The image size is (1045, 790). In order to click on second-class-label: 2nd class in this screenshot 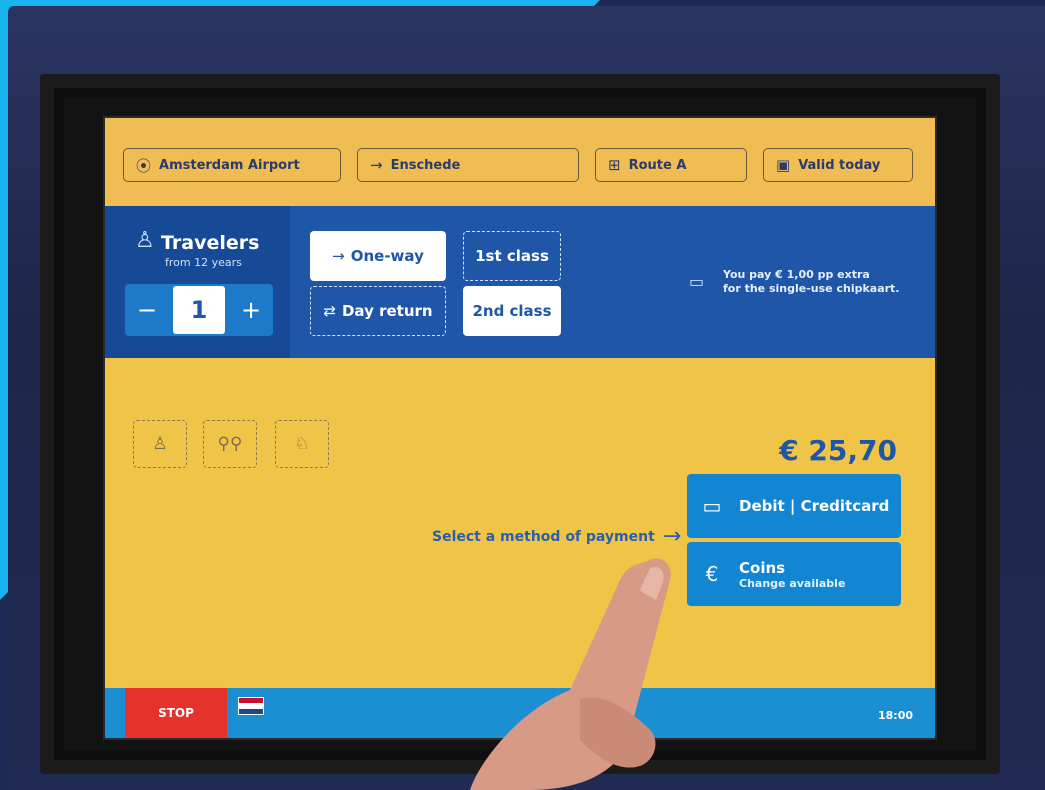, I will do `click(512, 311)`.